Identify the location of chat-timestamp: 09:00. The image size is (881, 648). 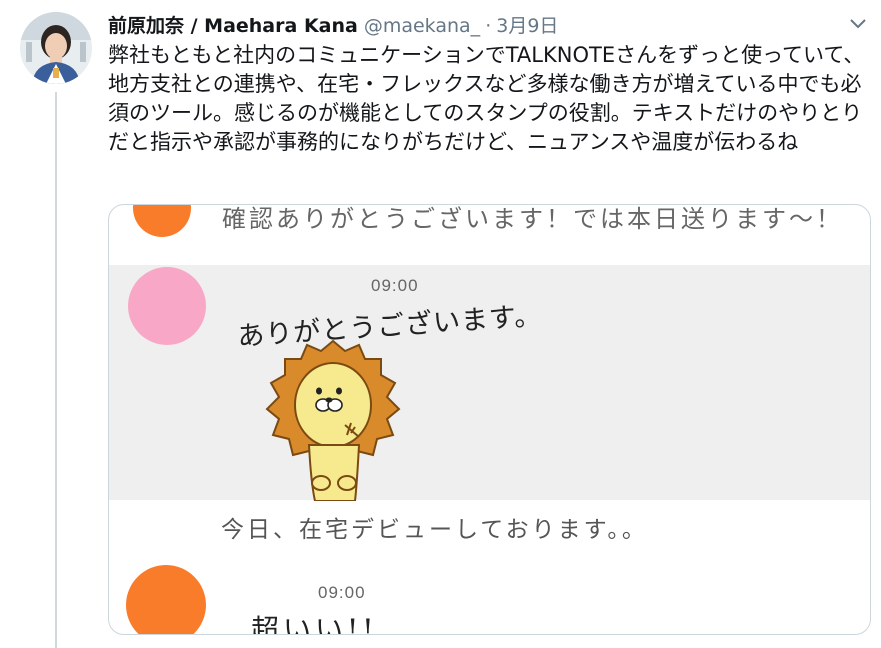
(395, 285).